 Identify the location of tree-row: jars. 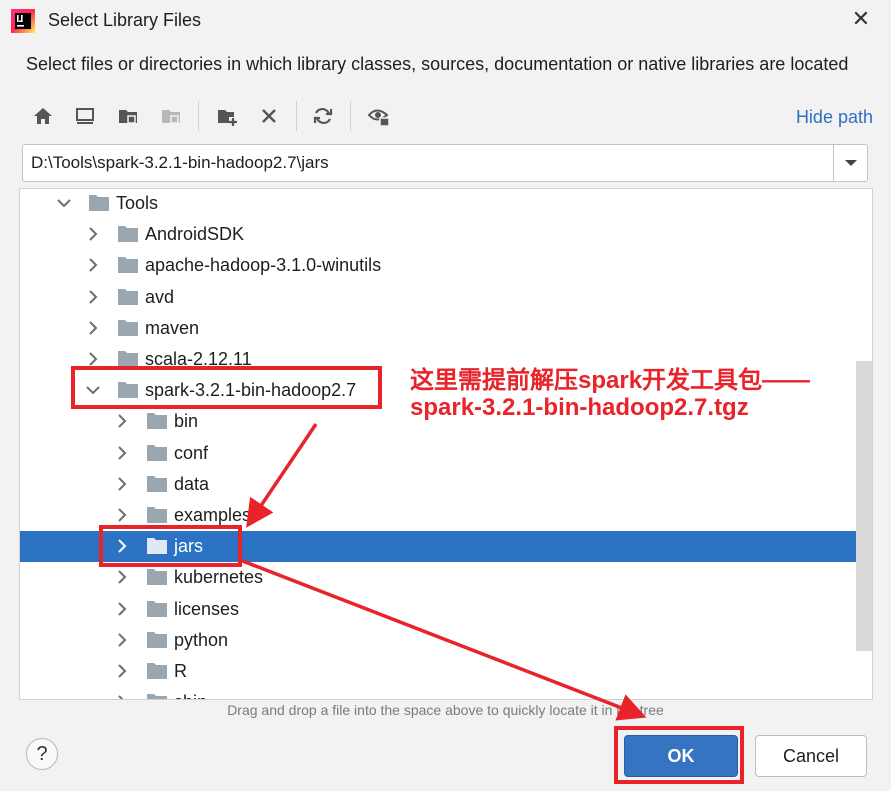
(446, 547).